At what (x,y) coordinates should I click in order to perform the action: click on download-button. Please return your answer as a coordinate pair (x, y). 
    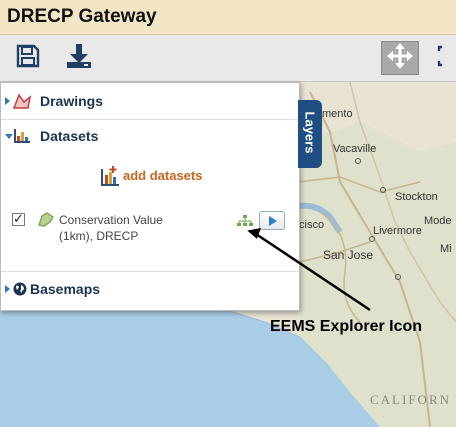
    Looking at the image, I should click on (79, 58).